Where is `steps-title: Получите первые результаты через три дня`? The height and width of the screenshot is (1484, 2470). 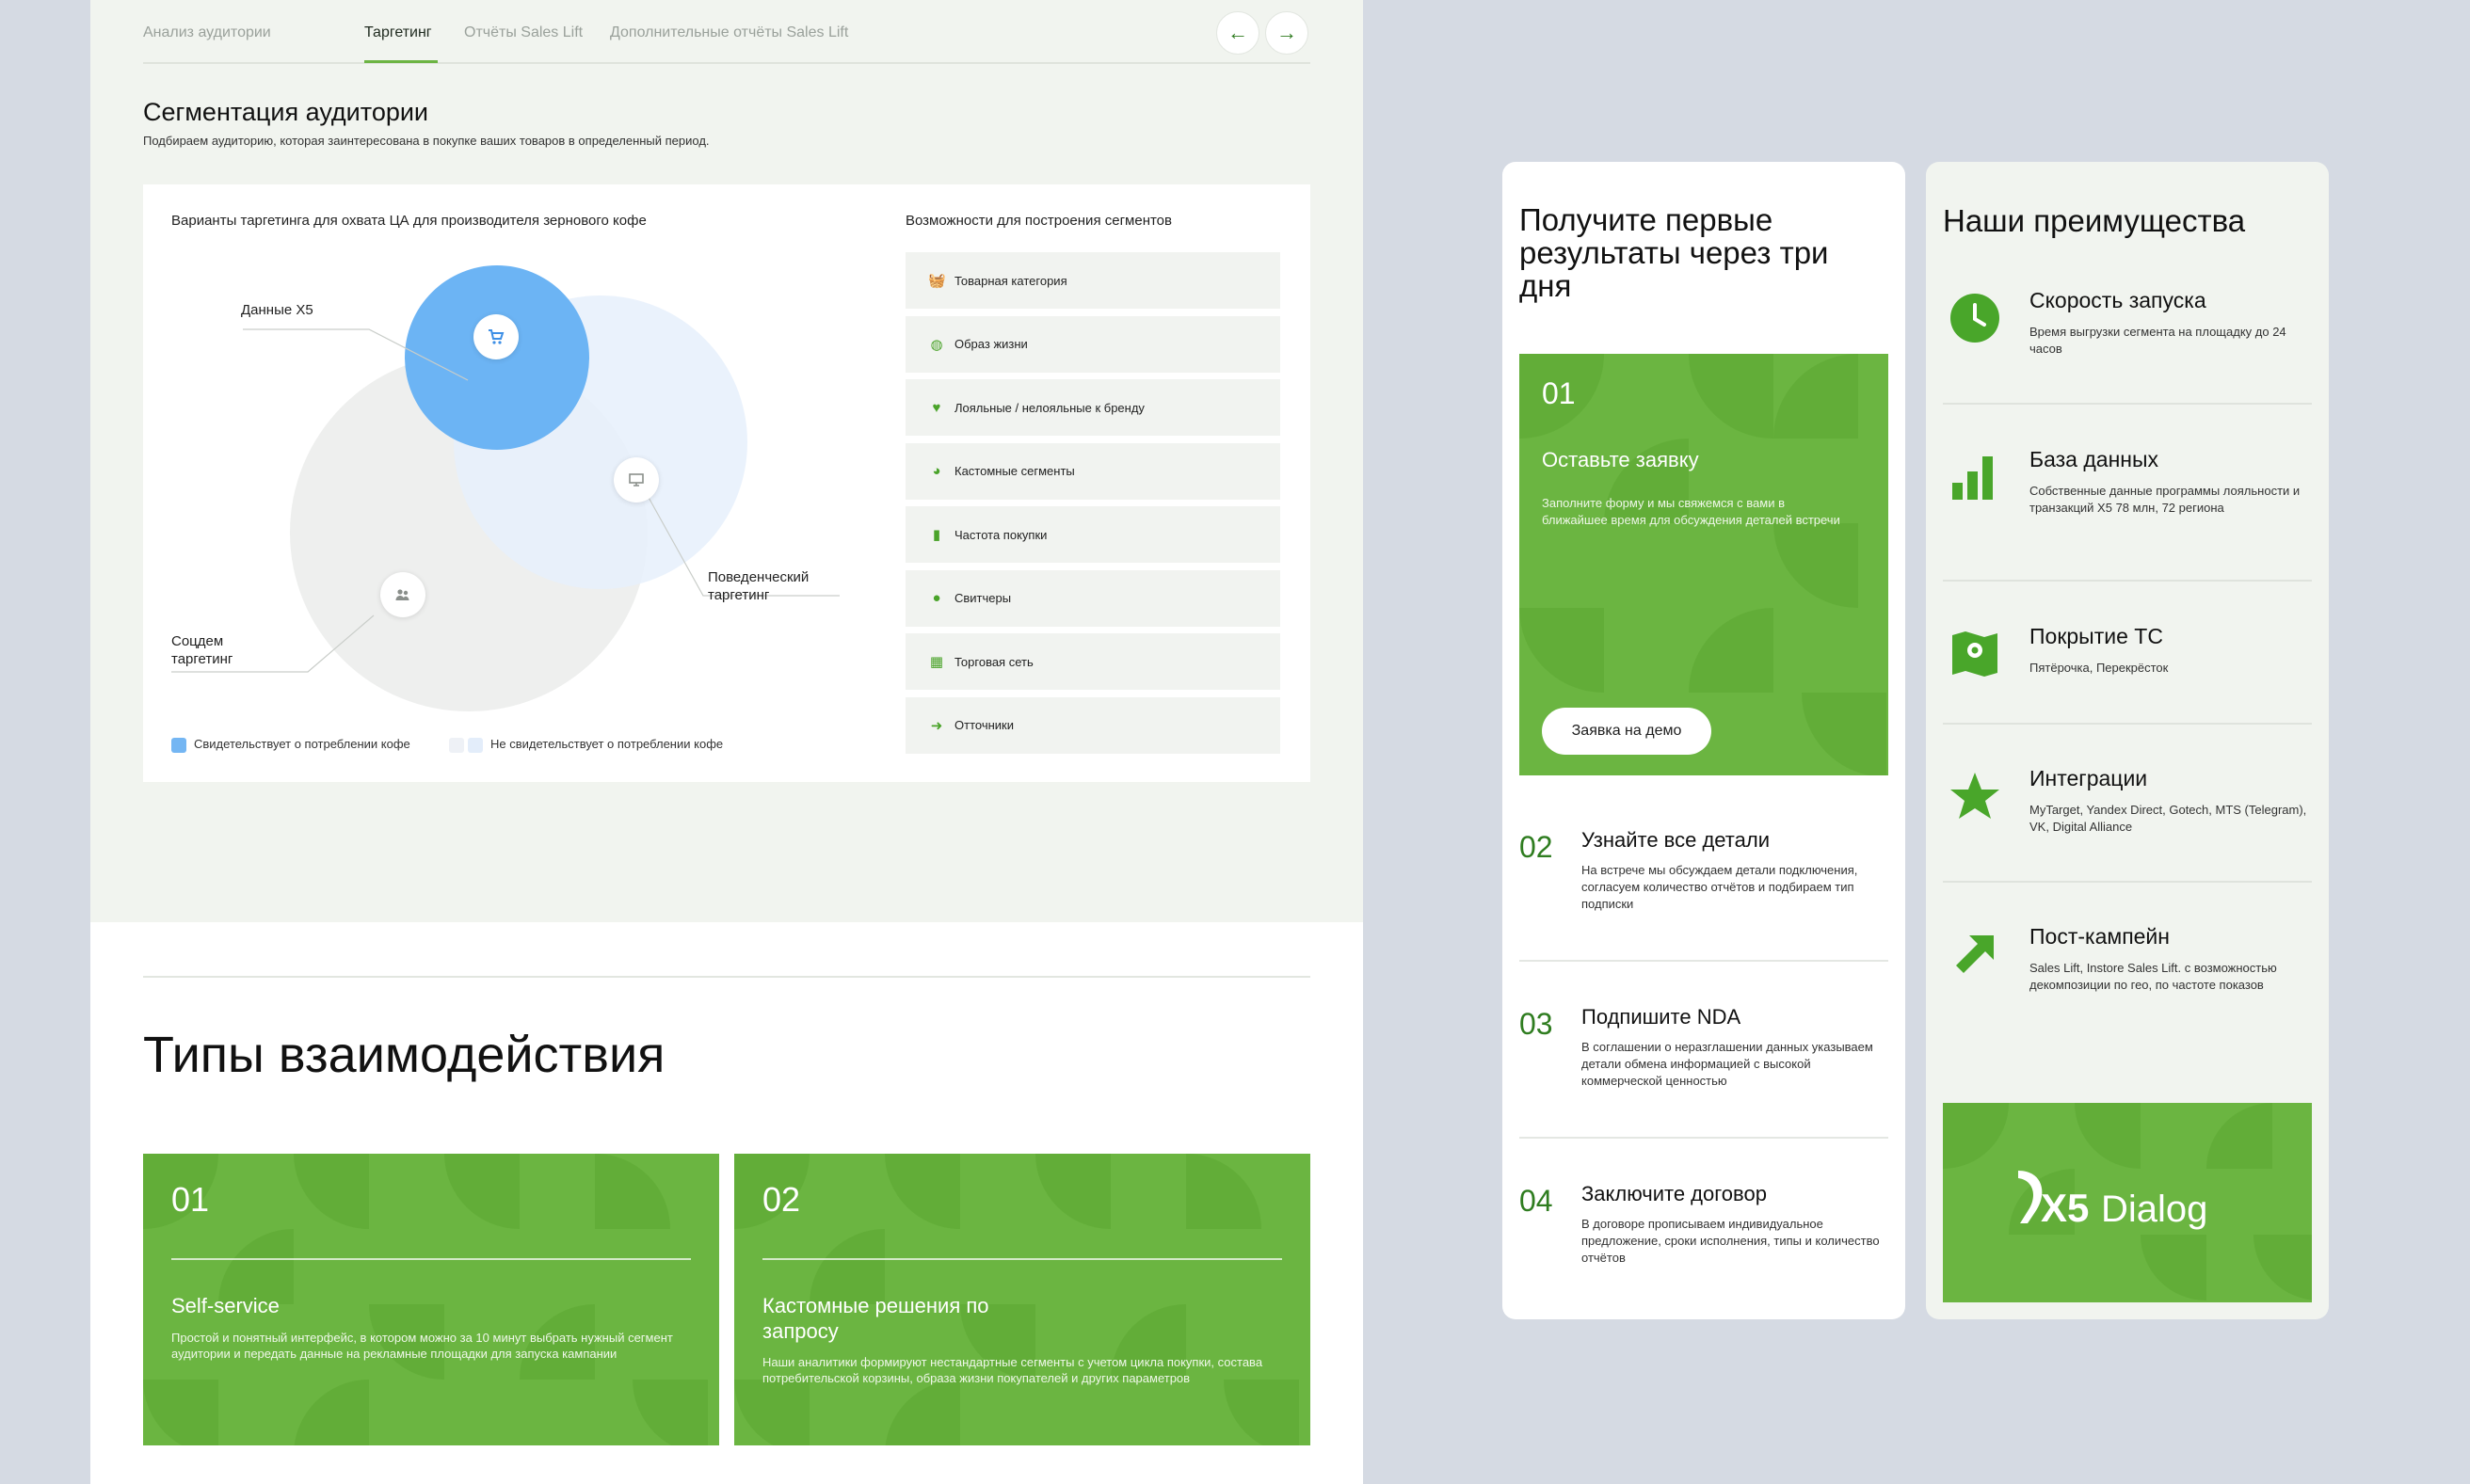
steps-title: Получите первые результаты через три дня is located at coordinates (1674, 252).